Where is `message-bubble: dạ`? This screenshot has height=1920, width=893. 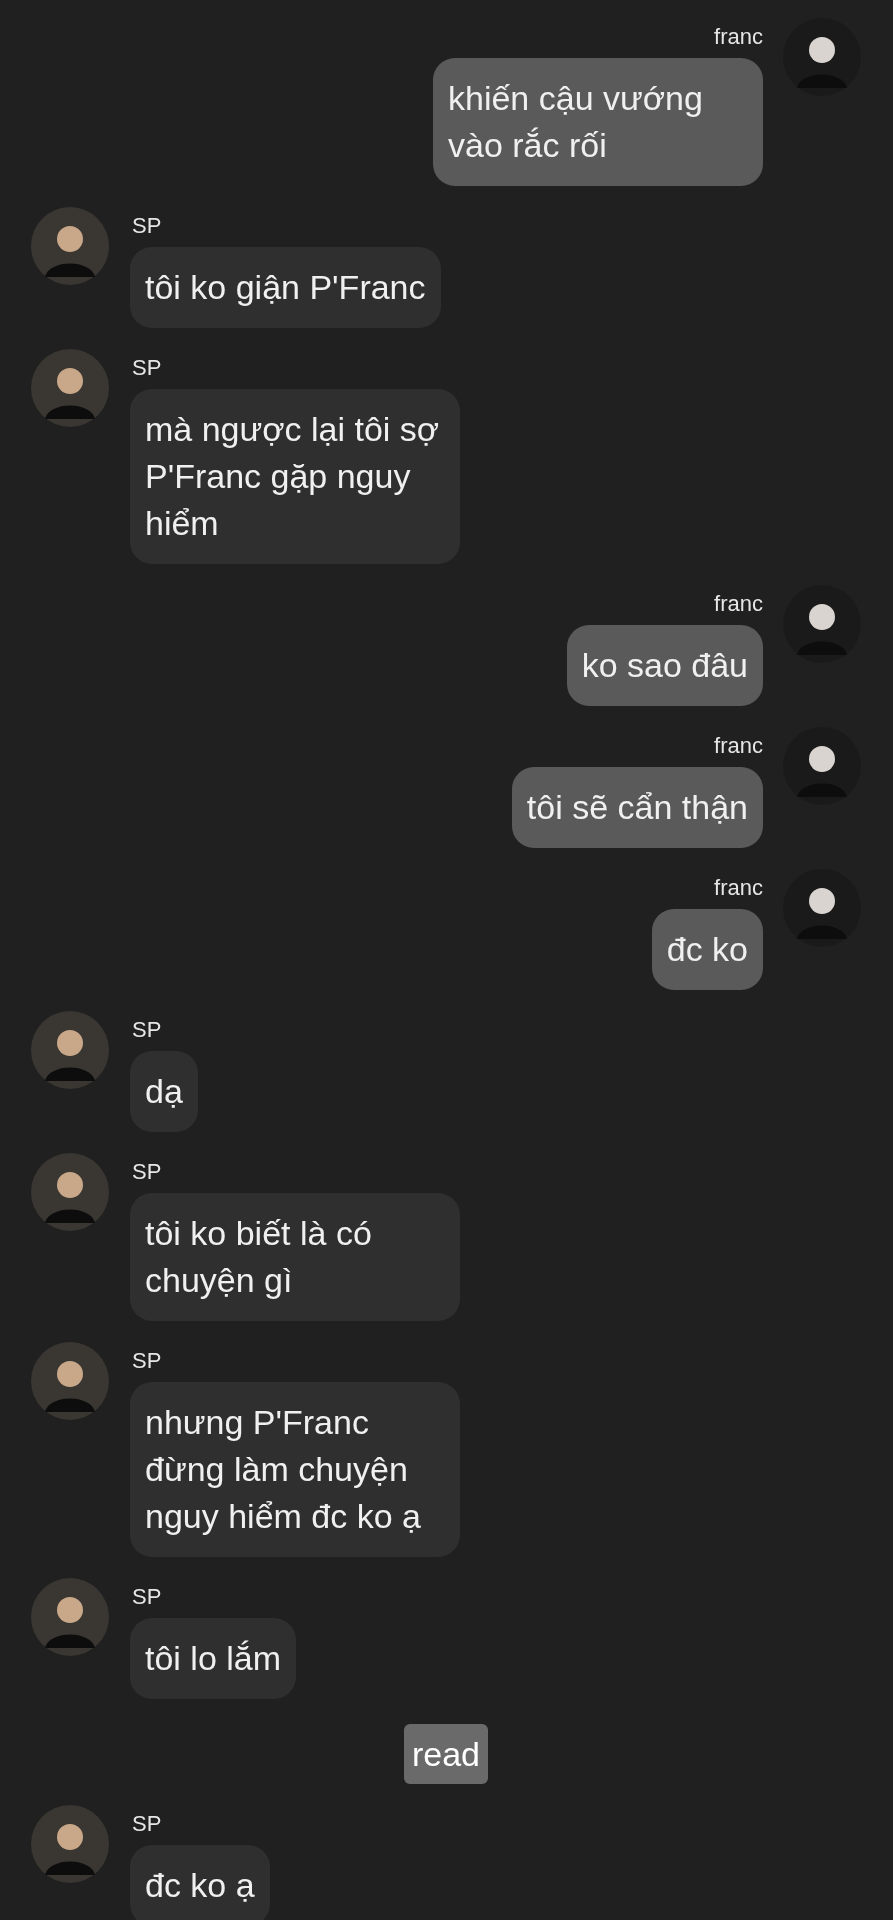
message-bubble: dạ is located at coordinates (164, 1091).